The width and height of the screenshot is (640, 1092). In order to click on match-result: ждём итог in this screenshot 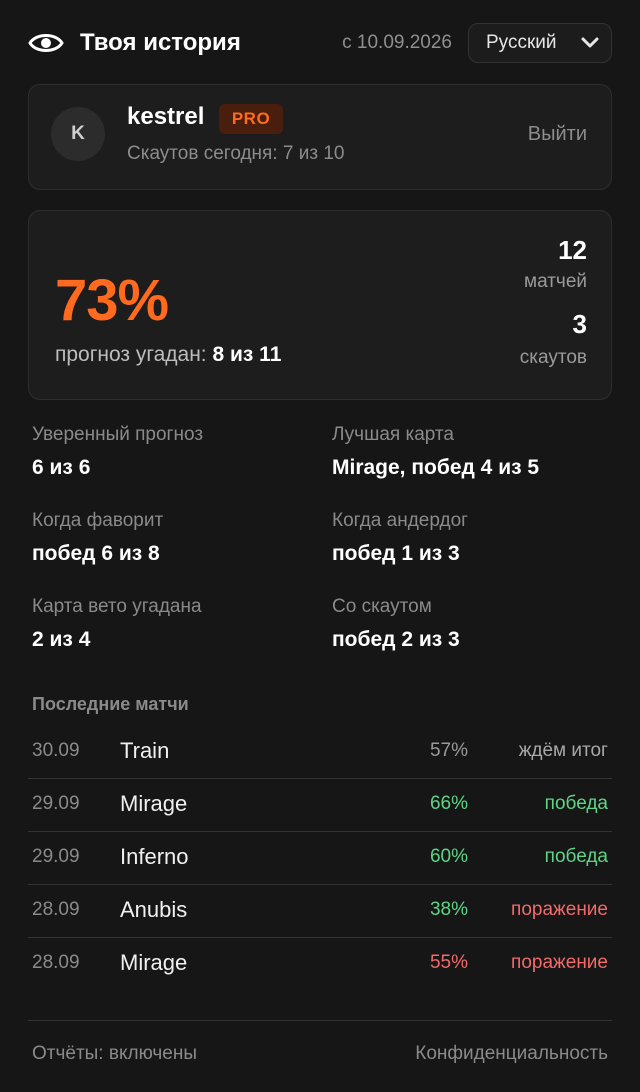, I will do `click(563, 750)`.